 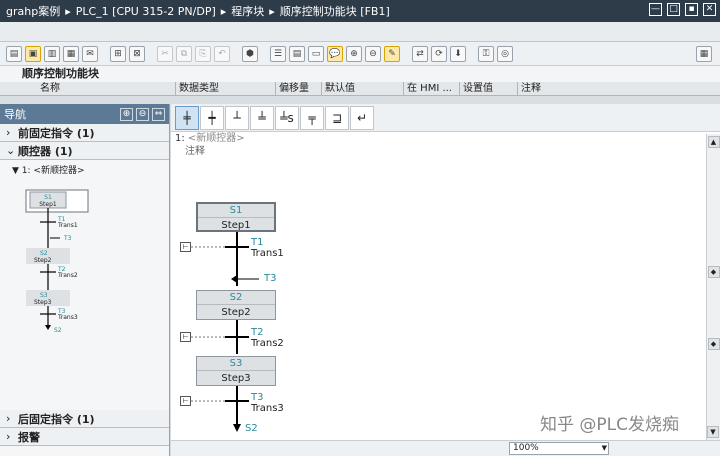 I want to click on jump-out-label: S2, so click(x=251, y=428).